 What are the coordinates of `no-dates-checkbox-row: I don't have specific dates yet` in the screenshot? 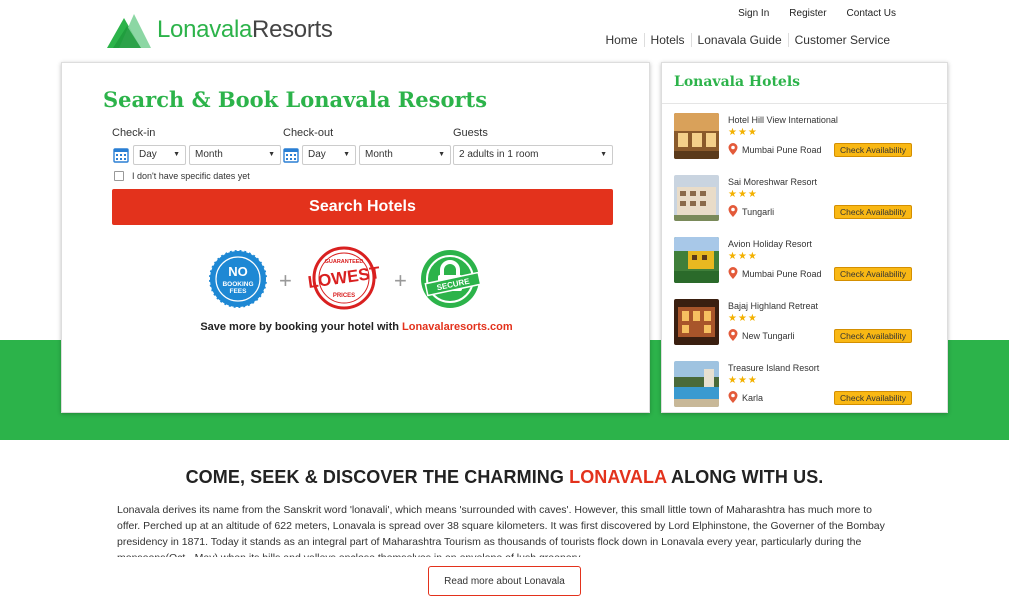 It's located at (182, 176).